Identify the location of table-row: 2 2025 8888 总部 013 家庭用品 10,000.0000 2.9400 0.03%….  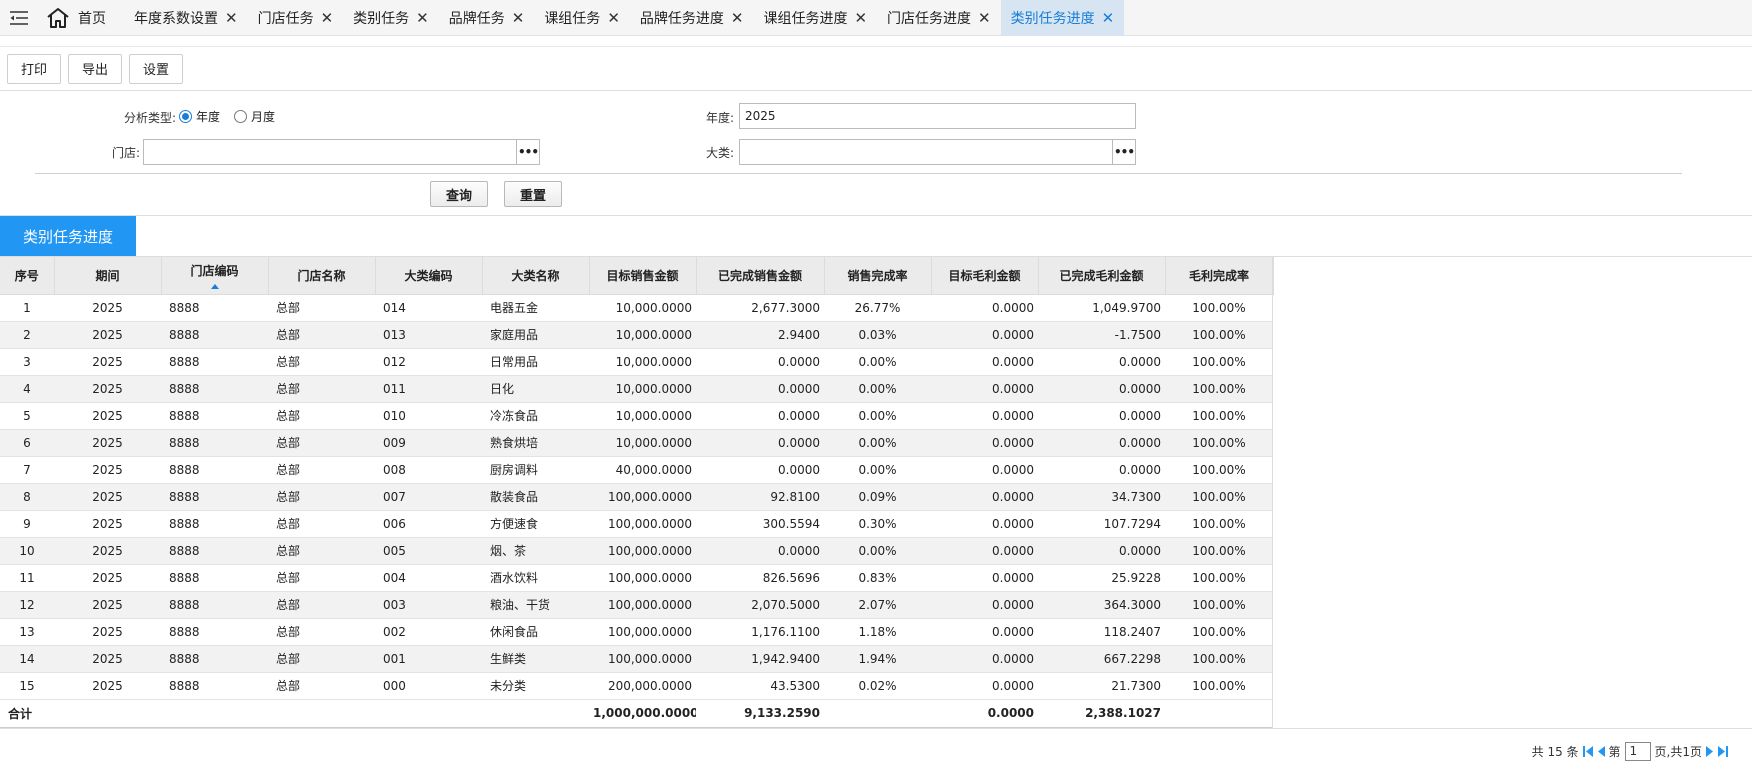
(636, 335).